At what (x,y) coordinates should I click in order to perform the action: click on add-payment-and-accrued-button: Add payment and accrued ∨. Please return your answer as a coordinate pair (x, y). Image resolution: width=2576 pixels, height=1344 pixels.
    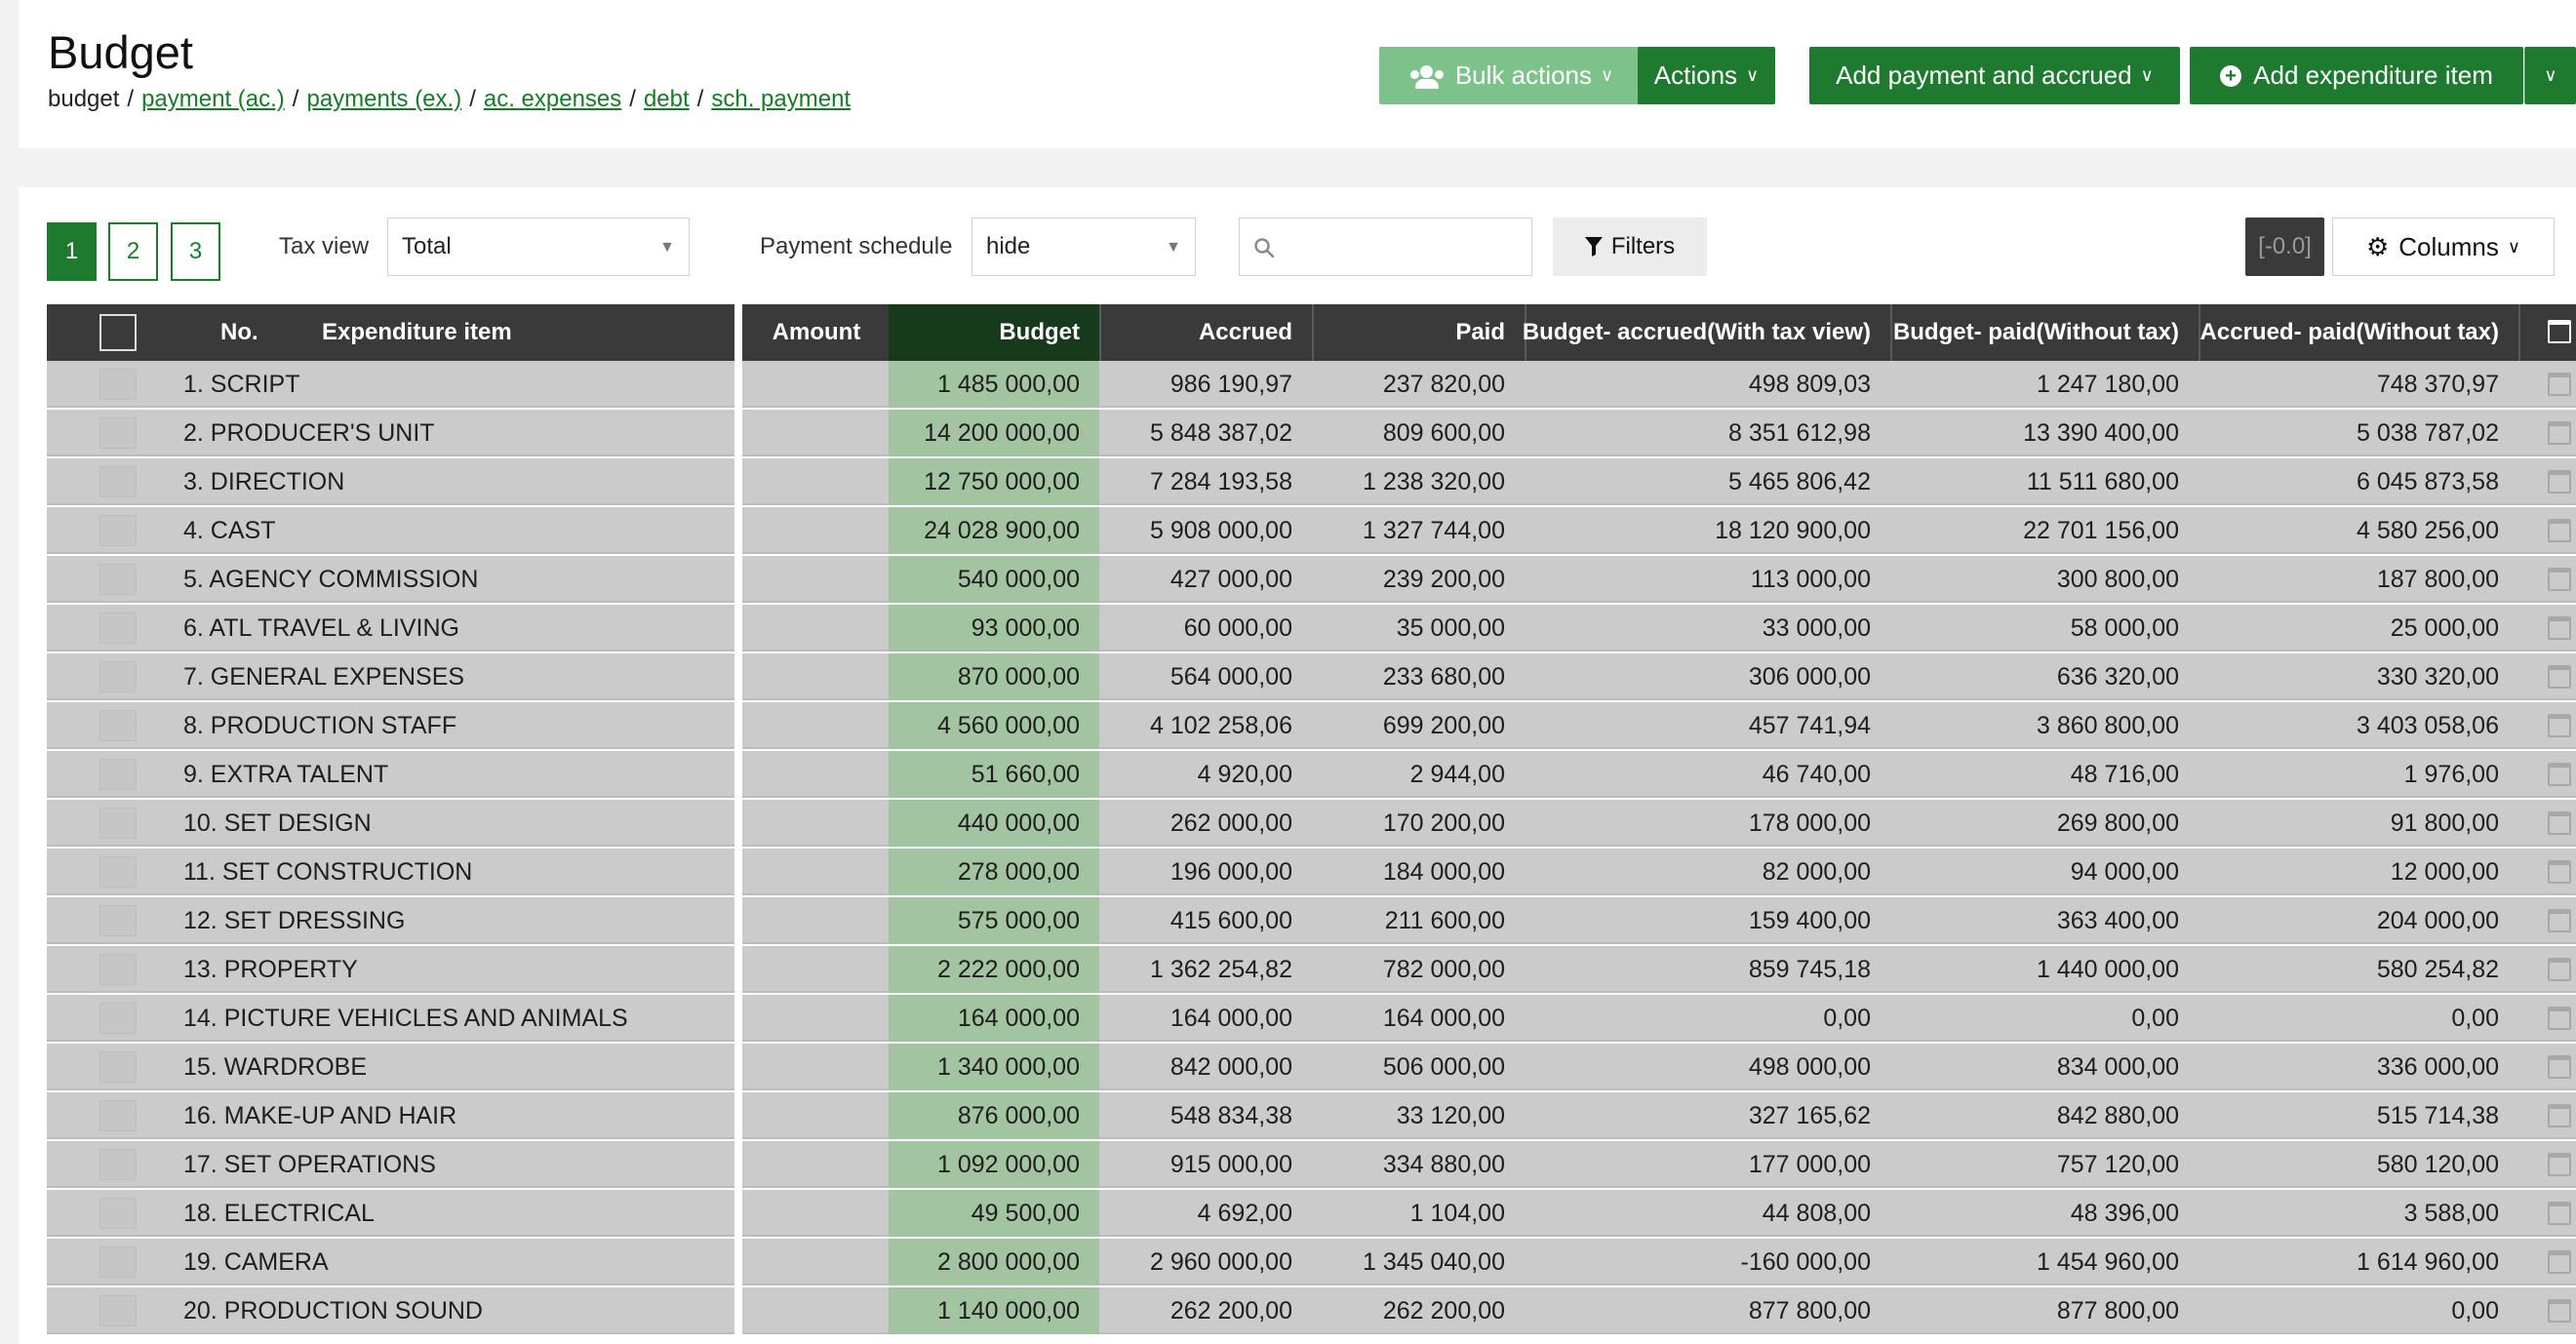
    Looking at the image, I should click on (1994, 75).